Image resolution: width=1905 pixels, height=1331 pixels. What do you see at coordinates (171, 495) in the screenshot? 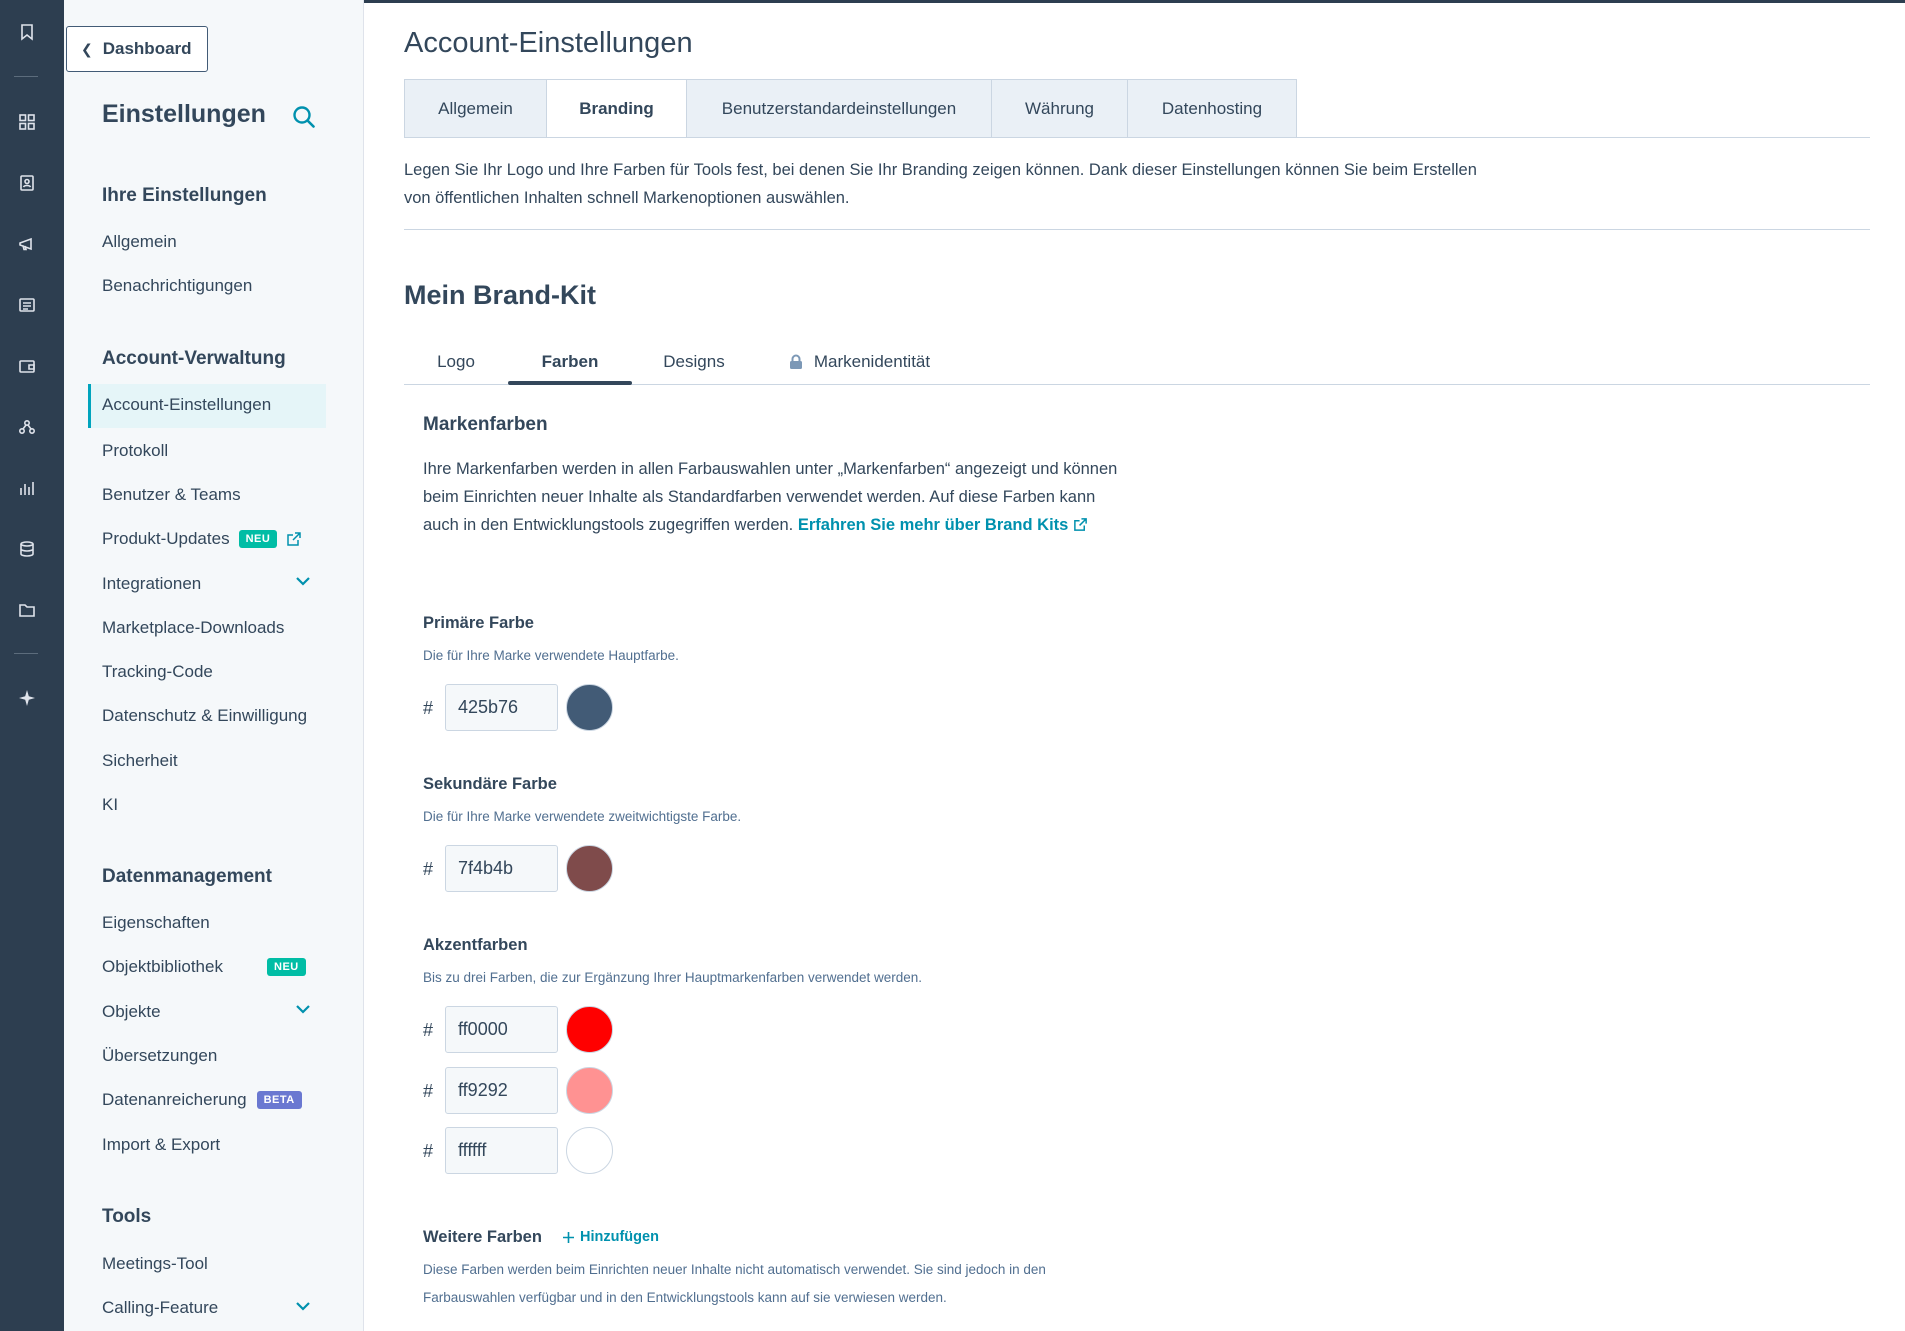
I see `sidebar-item-benutzer-teams: Benutzer & Teams` at bounding box center [171, 495].